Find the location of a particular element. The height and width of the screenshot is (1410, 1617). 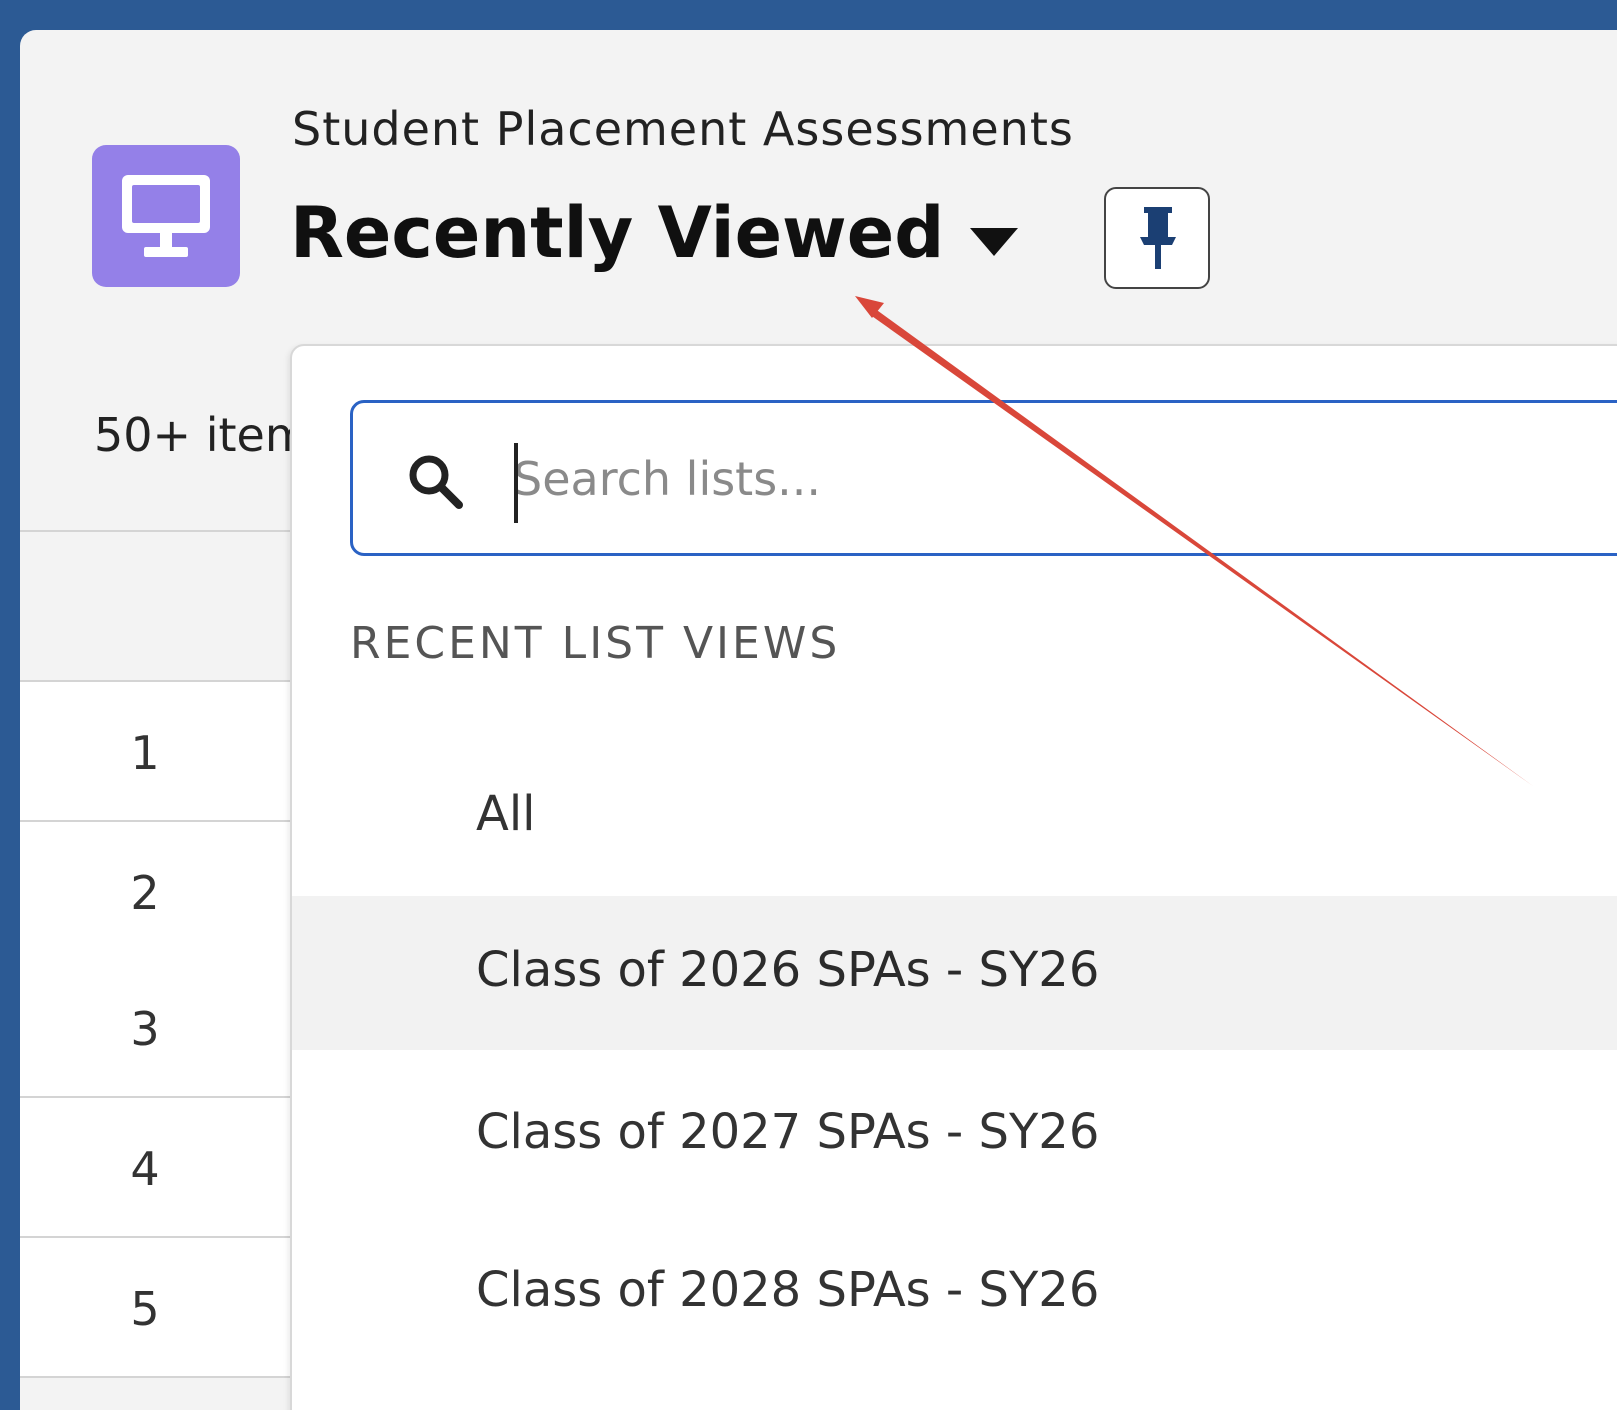

table-row: 3 is located at coordinates (155, 1028).